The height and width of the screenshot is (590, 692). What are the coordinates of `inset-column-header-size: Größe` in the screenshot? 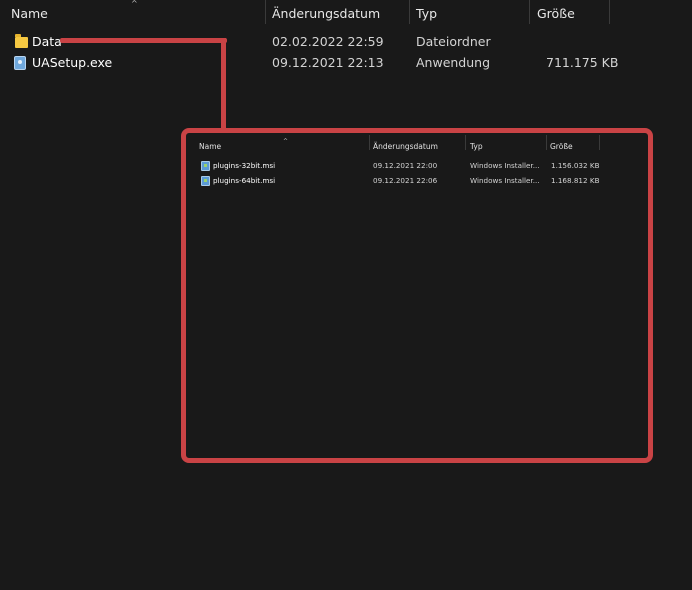 It's located at (561, 147).